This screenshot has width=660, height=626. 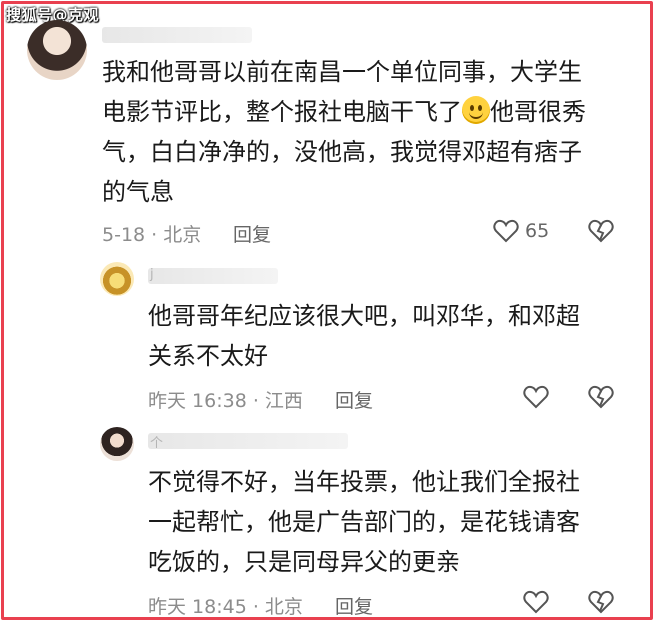 What do you see at coordinates (225, 401) in the screenshot?
I see `comment-meta: 昨天 16:38 · 江西` at bounding box center [225, 401].